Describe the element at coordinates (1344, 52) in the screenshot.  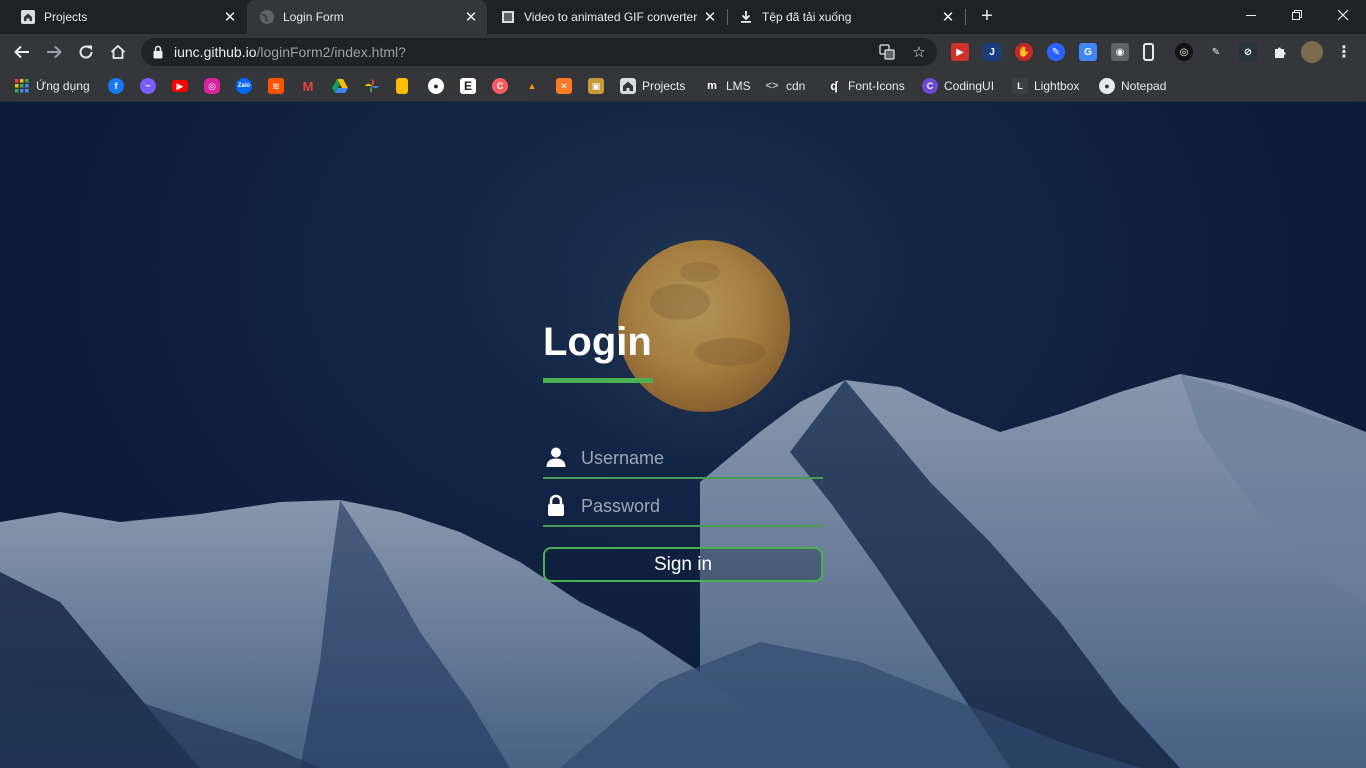
I see `menu-icon: ⋮` at that location.